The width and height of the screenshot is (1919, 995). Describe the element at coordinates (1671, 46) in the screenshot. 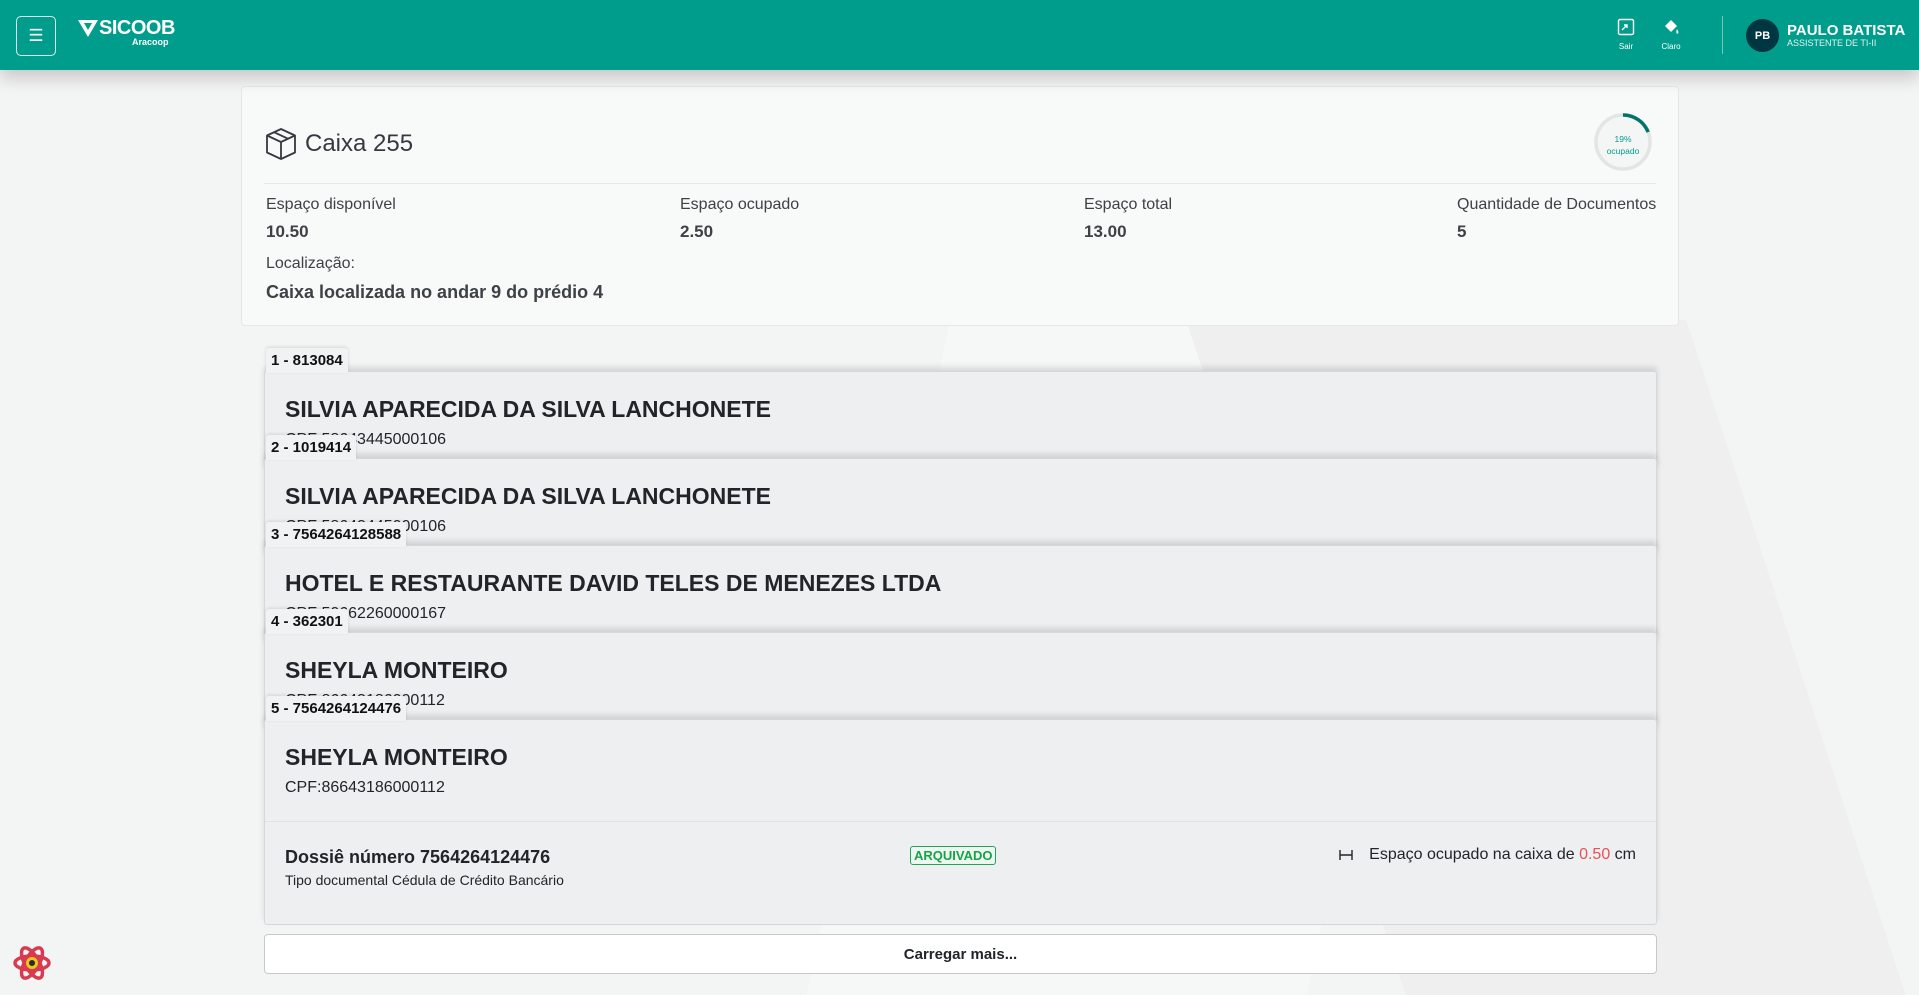

I see `theme-label: Claro` at that location.